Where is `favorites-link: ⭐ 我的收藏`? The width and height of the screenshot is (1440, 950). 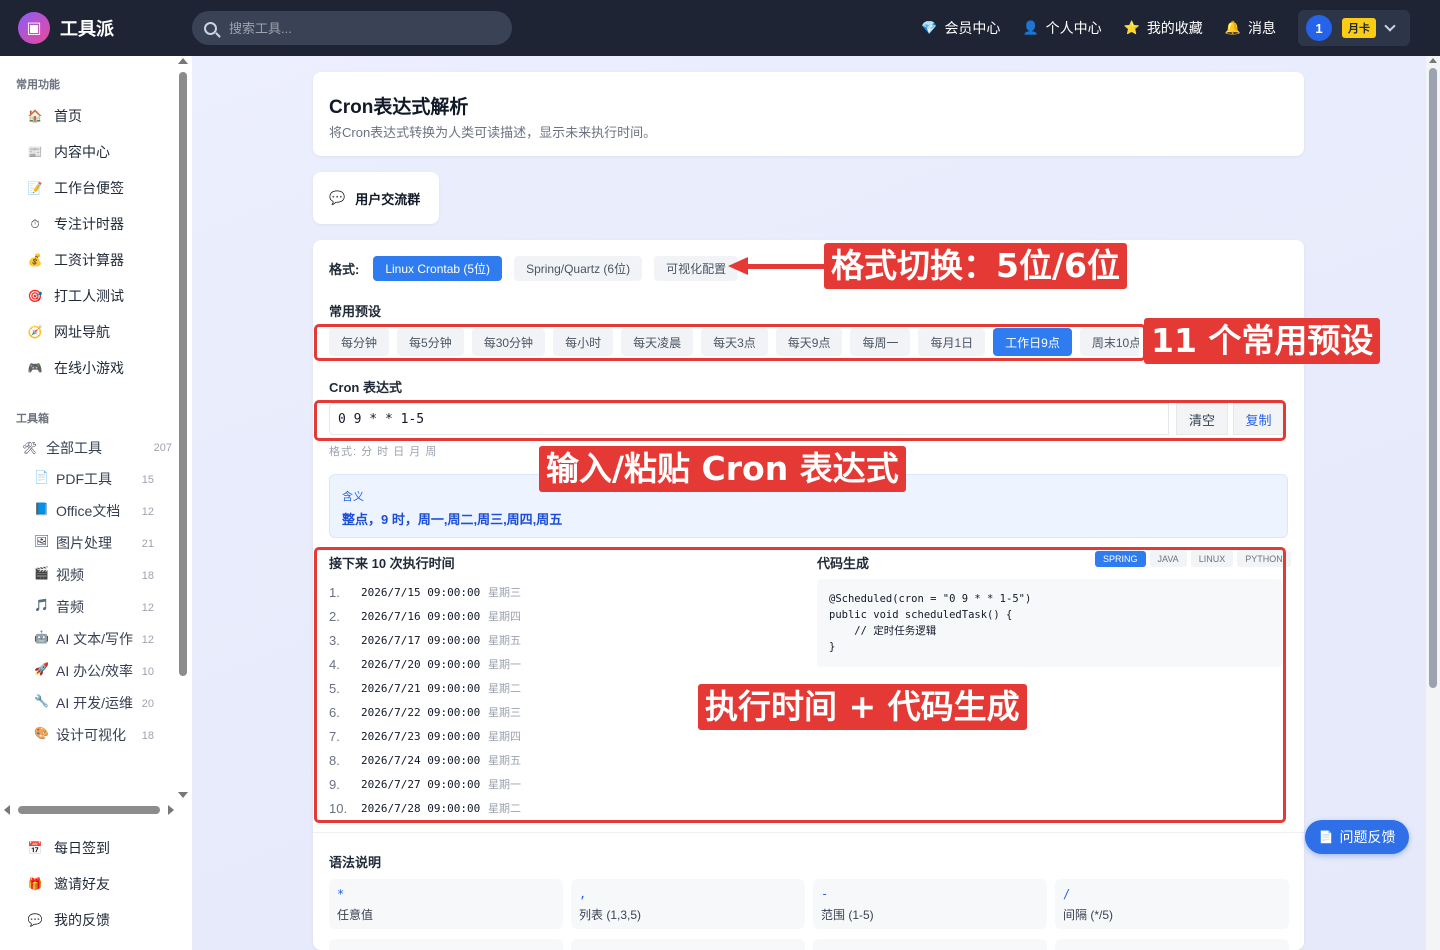 favorites-link: ⭐ 我的收藏 is located at coordinates (1163, 28).